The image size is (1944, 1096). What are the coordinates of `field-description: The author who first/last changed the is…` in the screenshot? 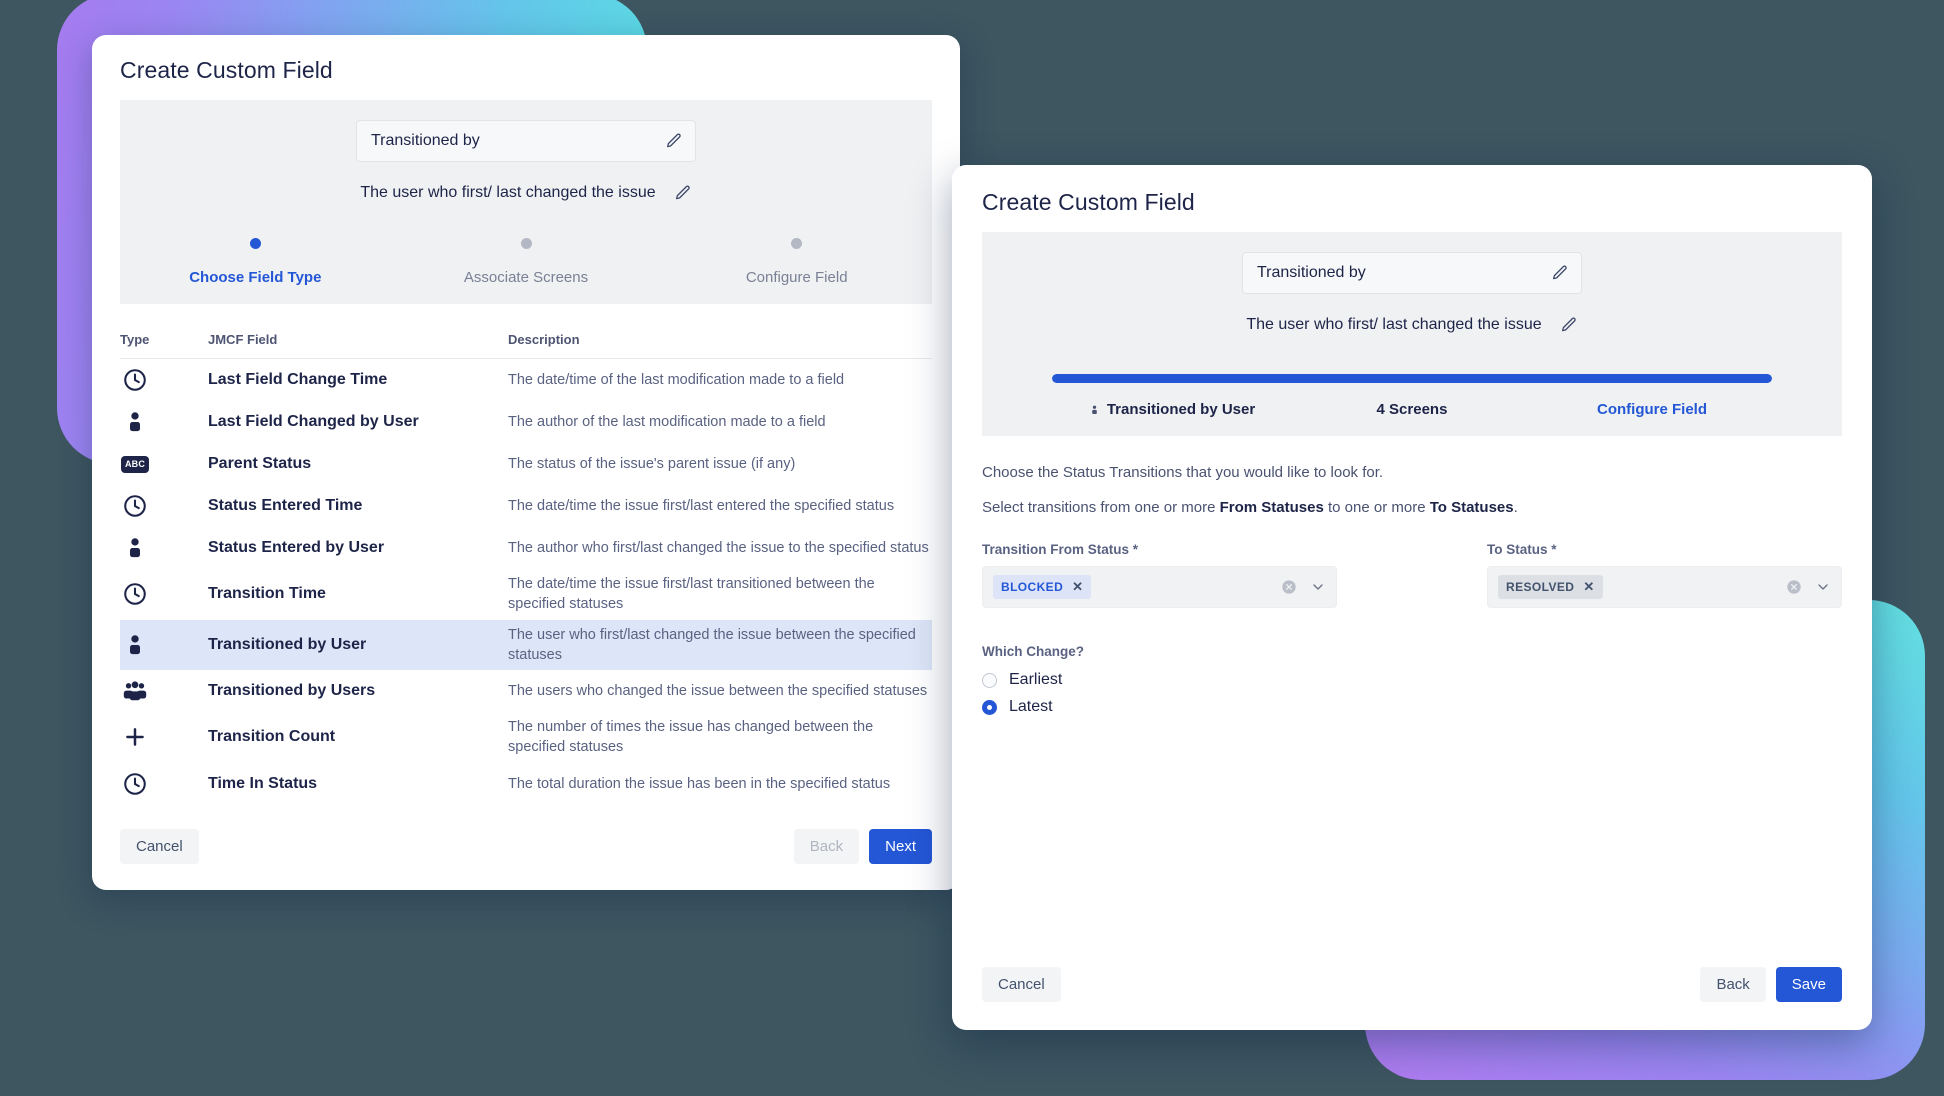 It's located at (718, 547).